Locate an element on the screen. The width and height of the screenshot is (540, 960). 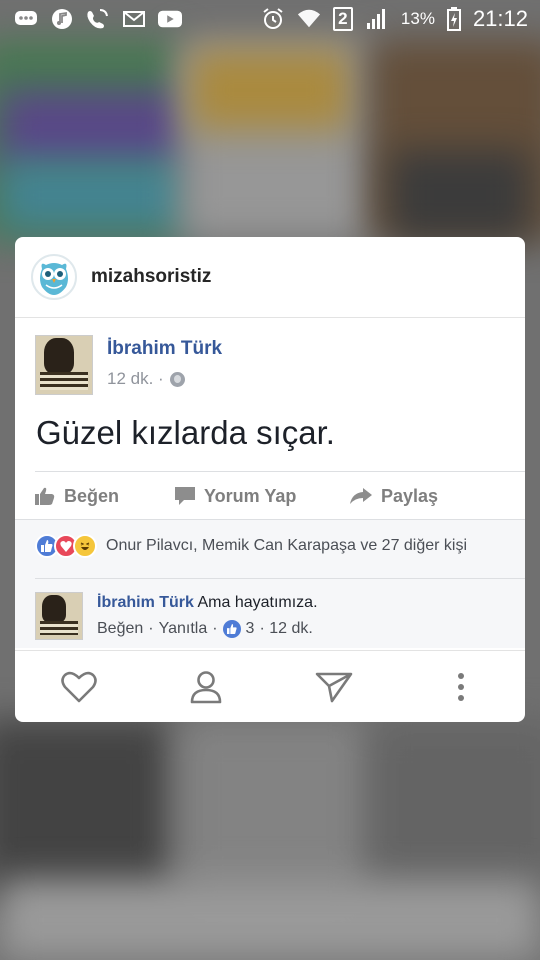
music-icon is located at coordinates (62, 19).